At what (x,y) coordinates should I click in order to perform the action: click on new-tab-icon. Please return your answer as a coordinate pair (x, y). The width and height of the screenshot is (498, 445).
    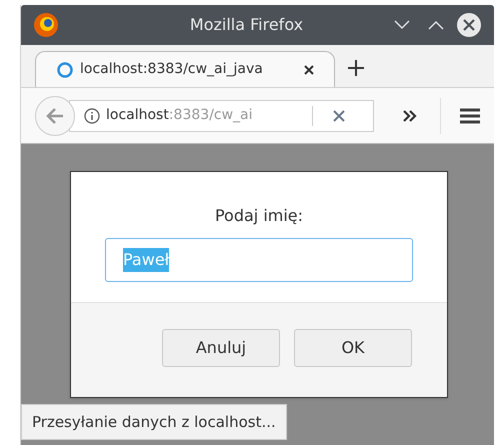
    Looking at the image, I should click on (356, 68).